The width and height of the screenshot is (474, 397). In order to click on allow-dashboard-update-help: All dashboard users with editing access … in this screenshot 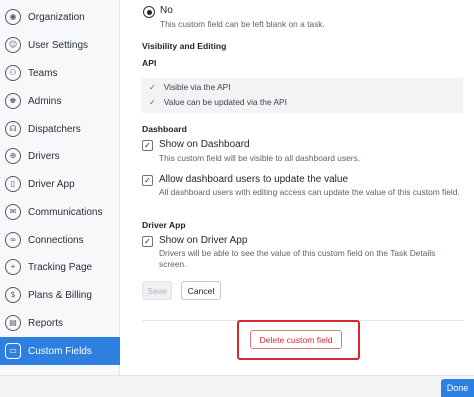, I will do `click(309, 192)`.